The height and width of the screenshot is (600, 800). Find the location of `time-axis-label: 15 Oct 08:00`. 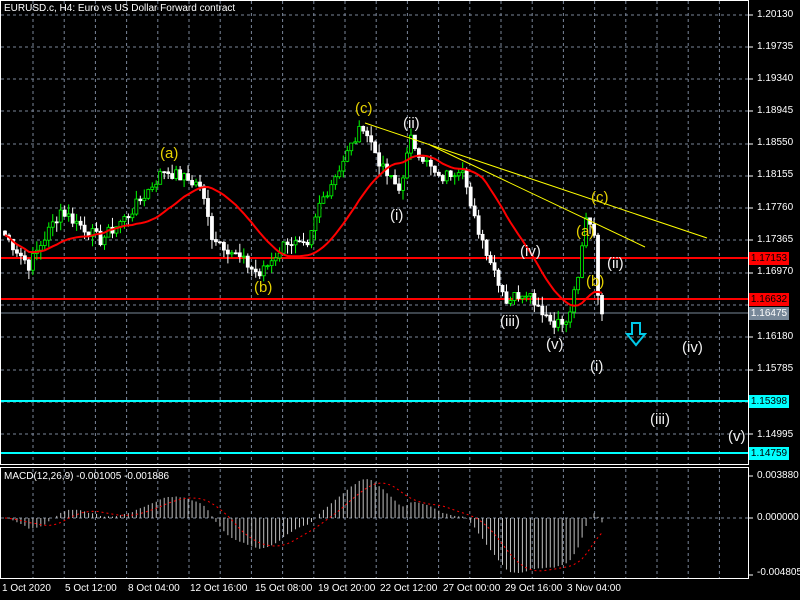

time-axis-label: 15 Oct 08:00 is located at coordinates (284, 588).